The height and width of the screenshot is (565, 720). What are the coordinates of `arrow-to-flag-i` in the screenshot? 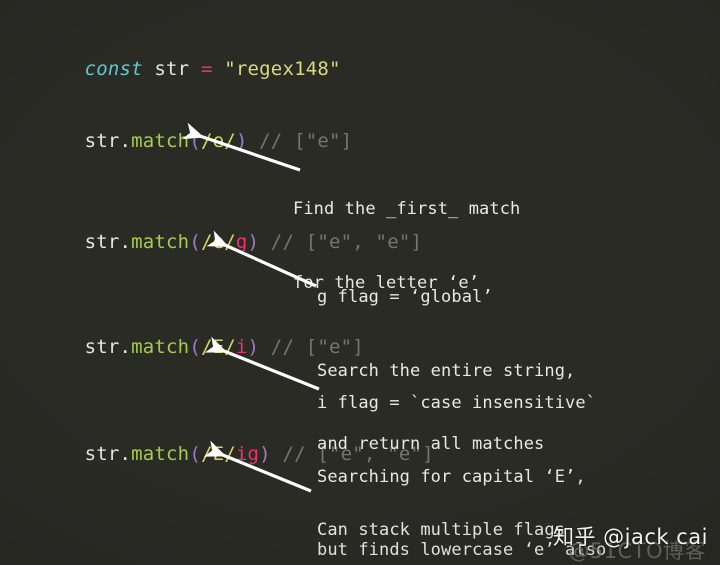 It's located at (262, 363).